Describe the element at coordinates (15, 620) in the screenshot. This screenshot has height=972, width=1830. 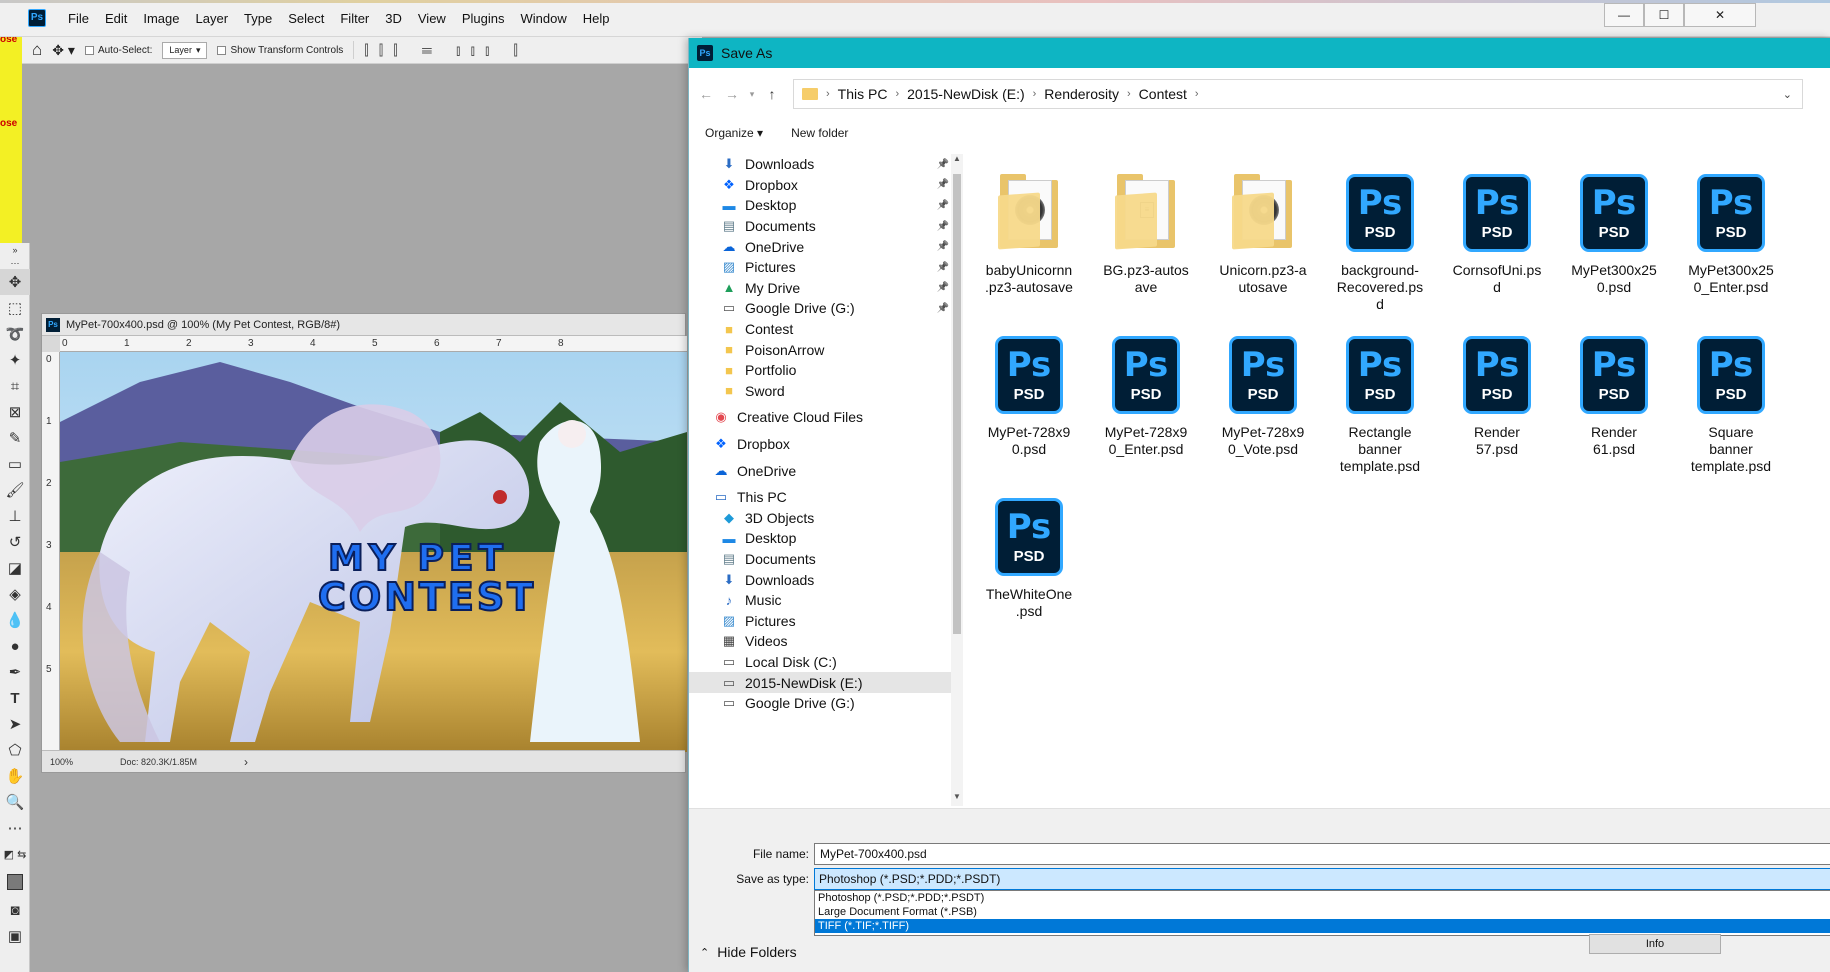
I see `blur-tool-icon: 💧` at that location.